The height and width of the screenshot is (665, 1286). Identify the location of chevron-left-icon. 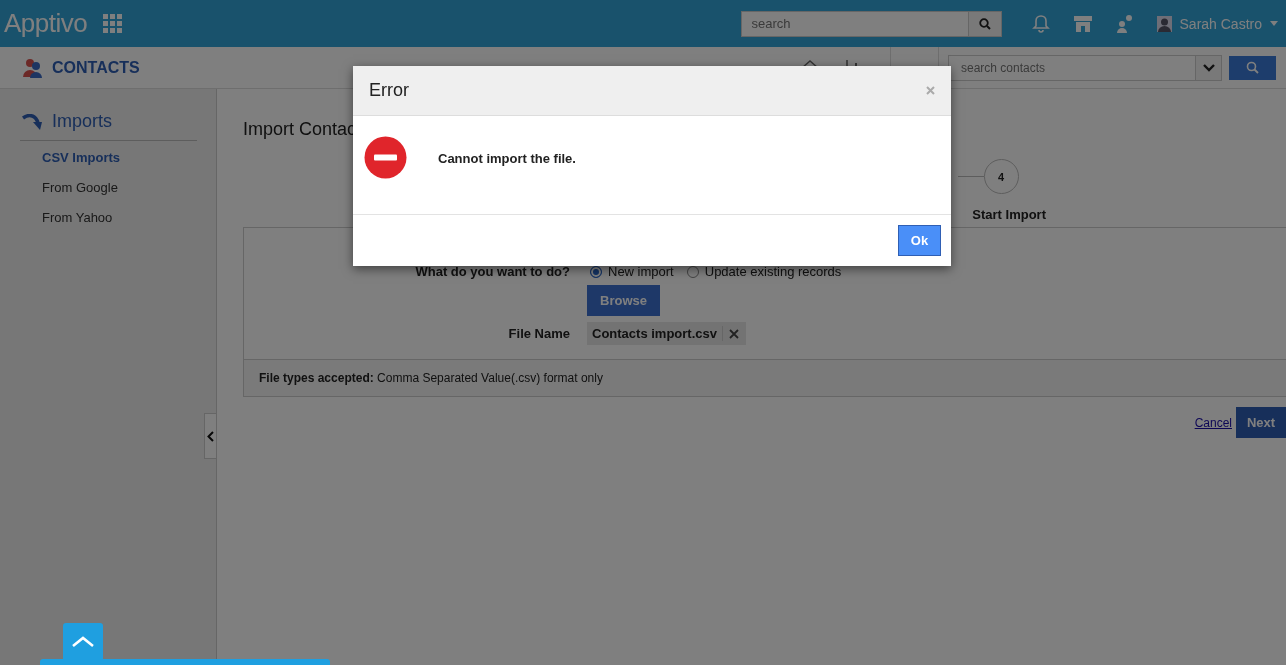
(210, 436).